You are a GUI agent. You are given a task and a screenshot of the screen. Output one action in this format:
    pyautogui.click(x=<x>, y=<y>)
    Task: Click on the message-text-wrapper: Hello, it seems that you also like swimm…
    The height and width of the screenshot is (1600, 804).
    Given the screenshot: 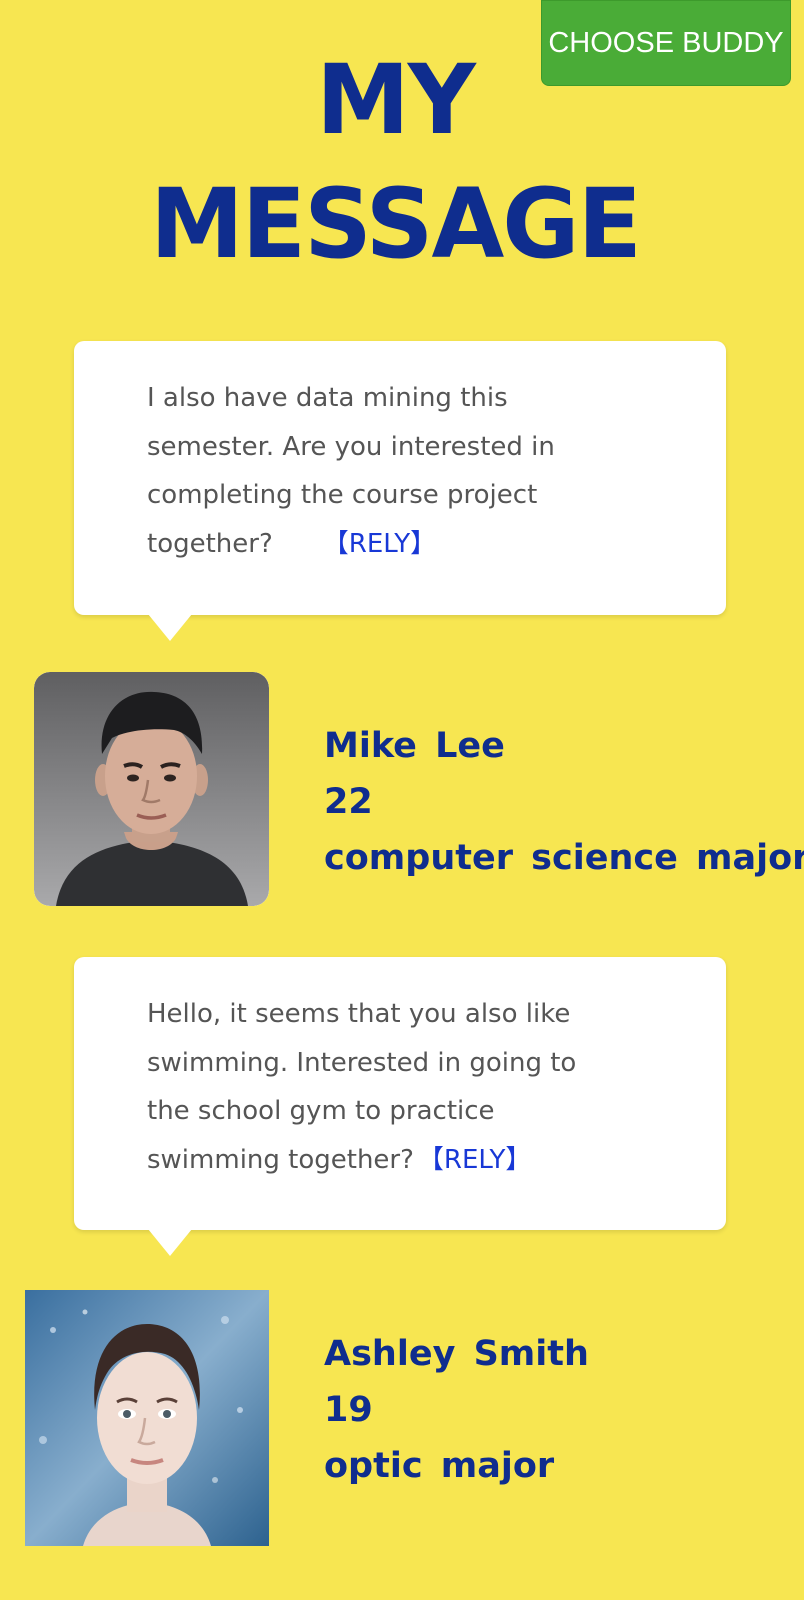 What is the action you would take?
    pyautogui.click(x=387, y=1087)
    